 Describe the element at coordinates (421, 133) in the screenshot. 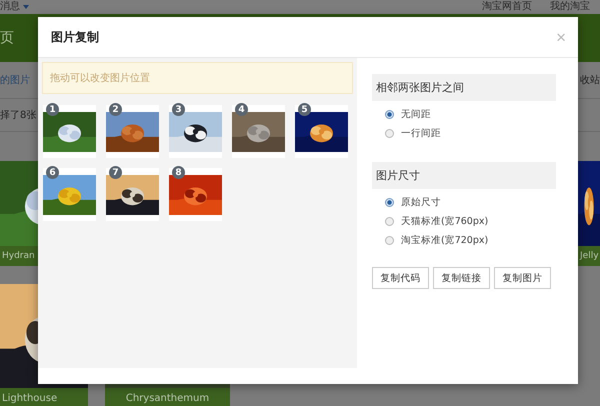

I see `radio-label: 一行间距` at that location.